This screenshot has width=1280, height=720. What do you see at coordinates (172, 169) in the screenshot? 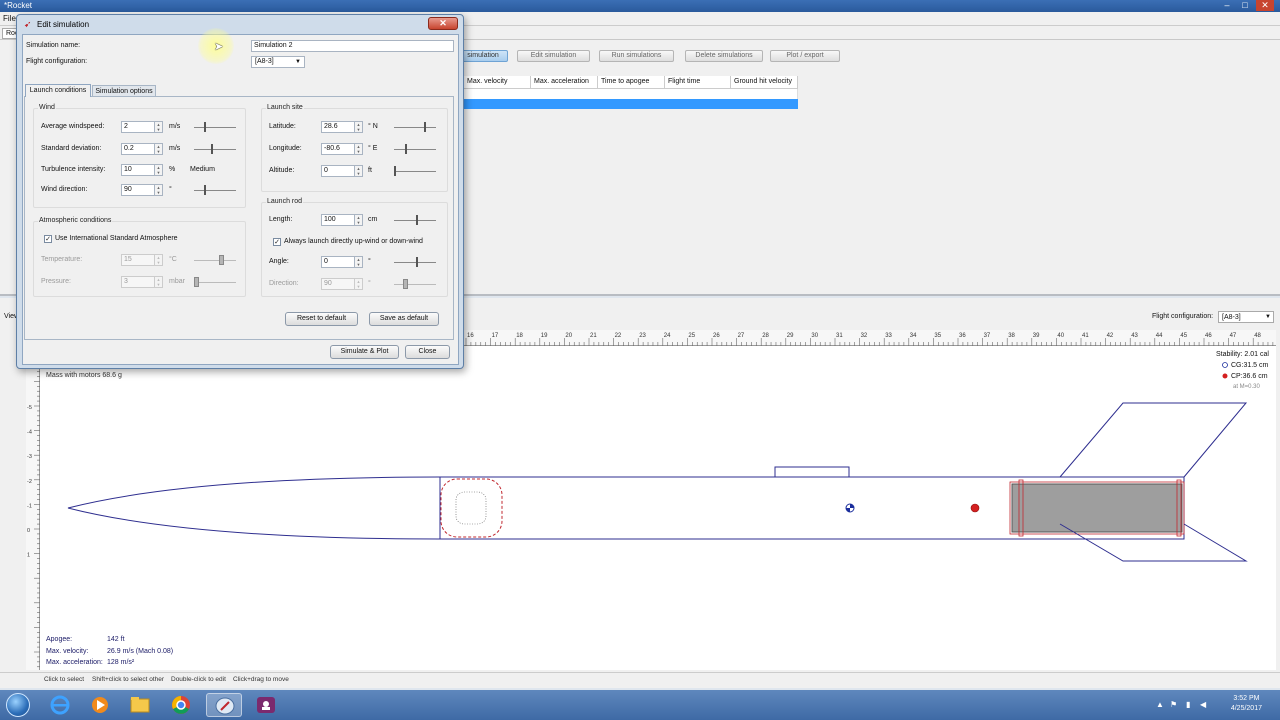
I see `turbulence-unit: %` at bounding box center [172, 169].